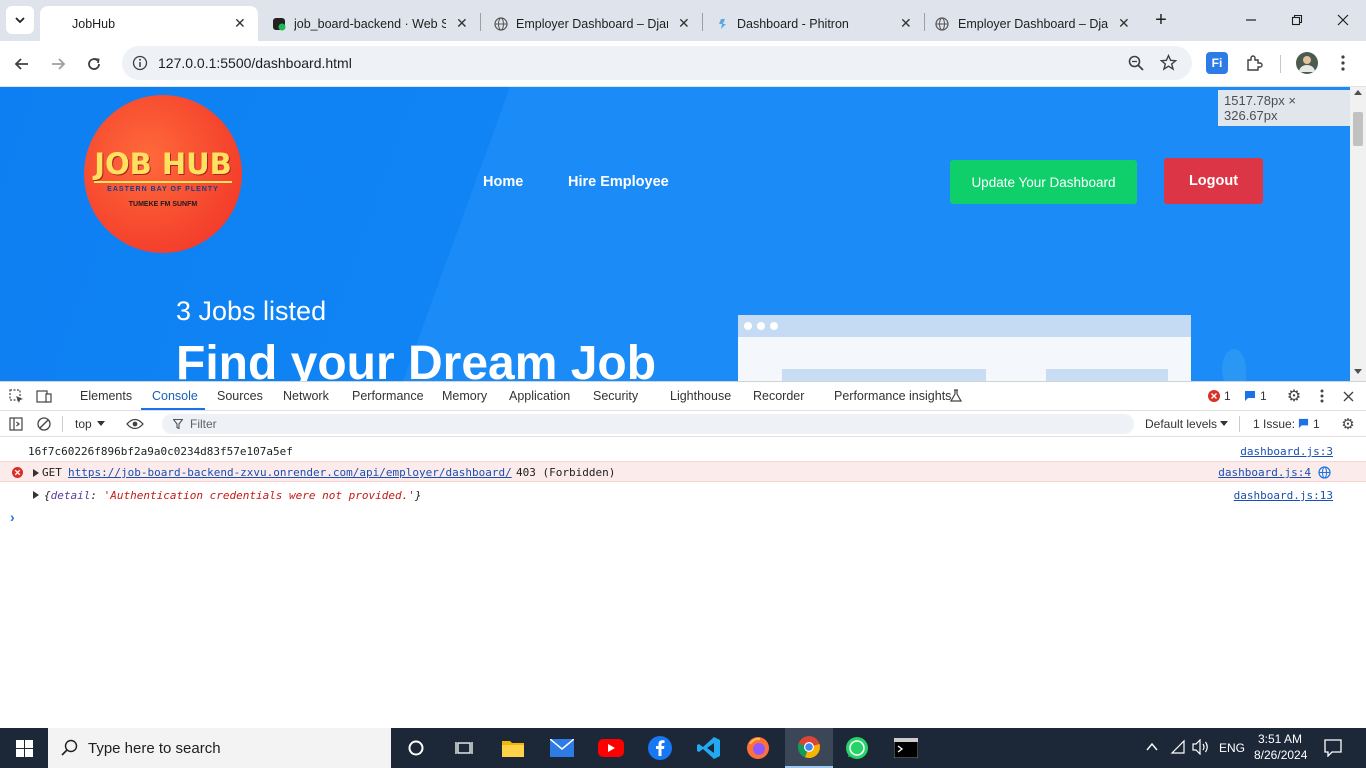 This screenshot has width=1366, height=768. I want to click on tab-elements: Elements, so click(106, 396).